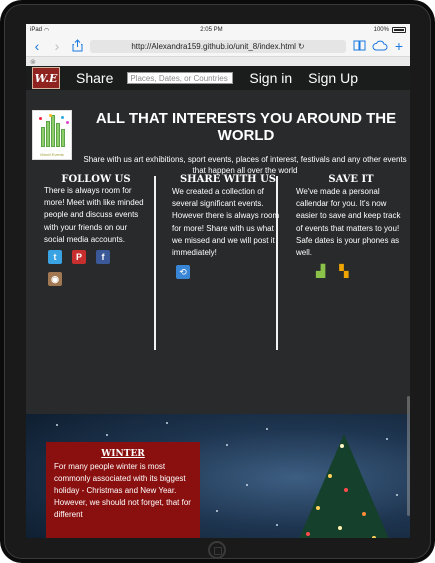 The height and width of the screenshot is (563, 435). I want to click on cloud-icon, so click(380, 45).